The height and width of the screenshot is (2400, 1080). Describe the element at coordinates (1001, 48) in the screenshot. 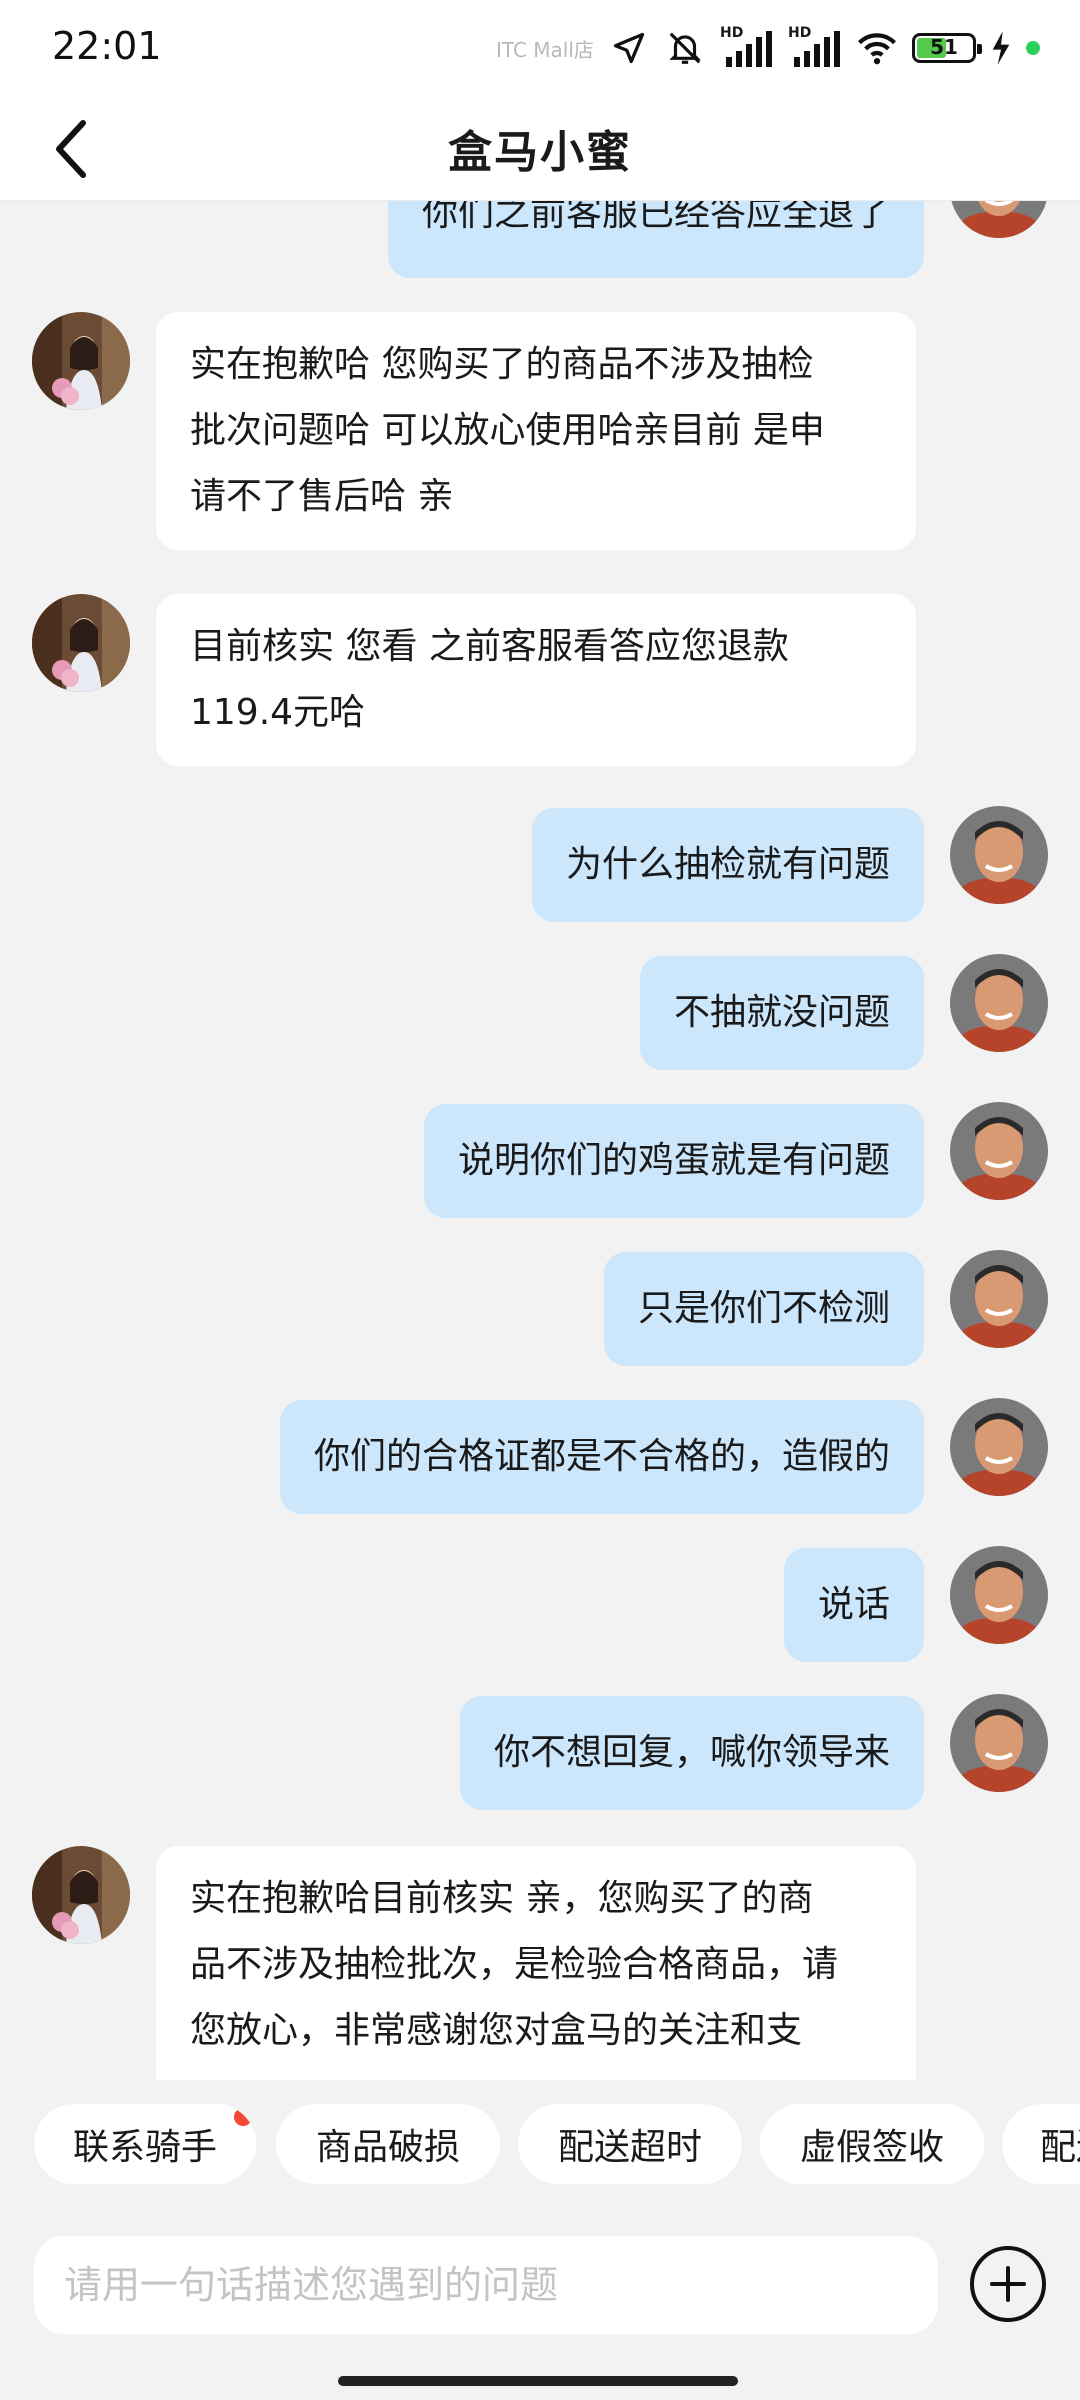

I see `charging-icon` at that location.